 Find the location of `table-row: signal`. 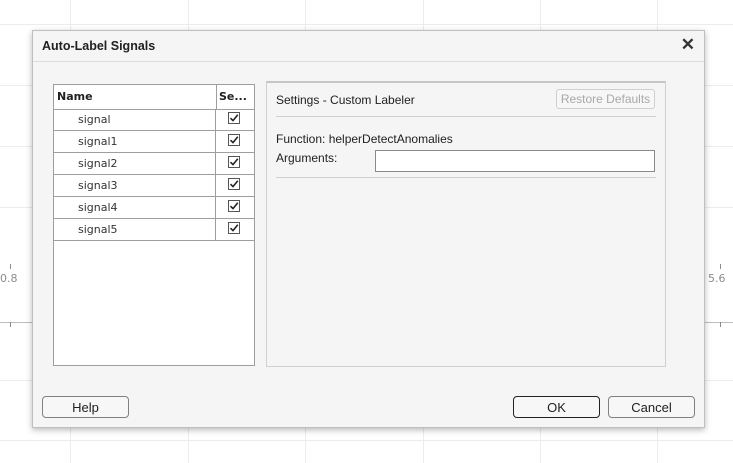

table-row: signal is located at coordinates (154, 120).